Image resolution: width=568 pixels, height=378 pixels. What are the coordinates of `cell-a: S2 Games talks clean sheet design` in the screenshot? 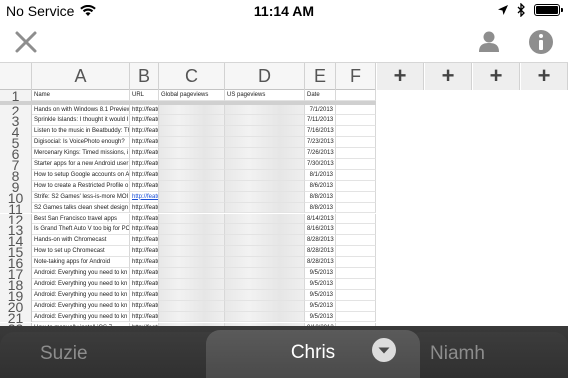 It's located at (81, 208).